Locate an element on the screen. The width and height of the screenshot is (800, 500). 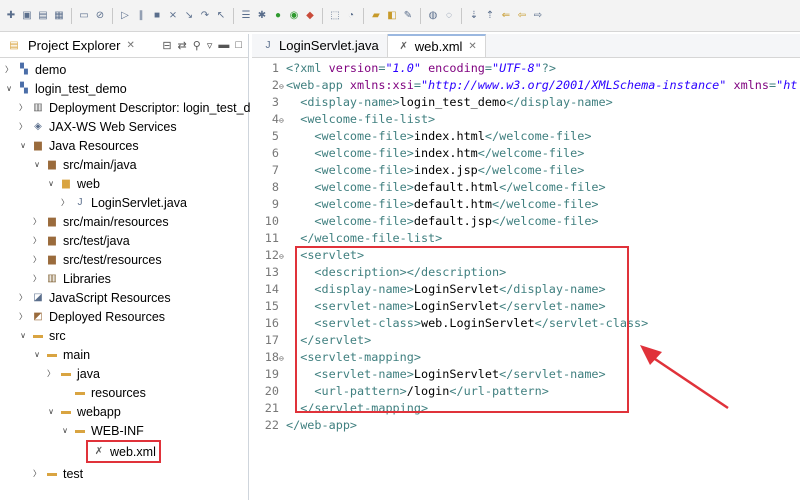
run-icon: ● is located at coordinates (278, 16).